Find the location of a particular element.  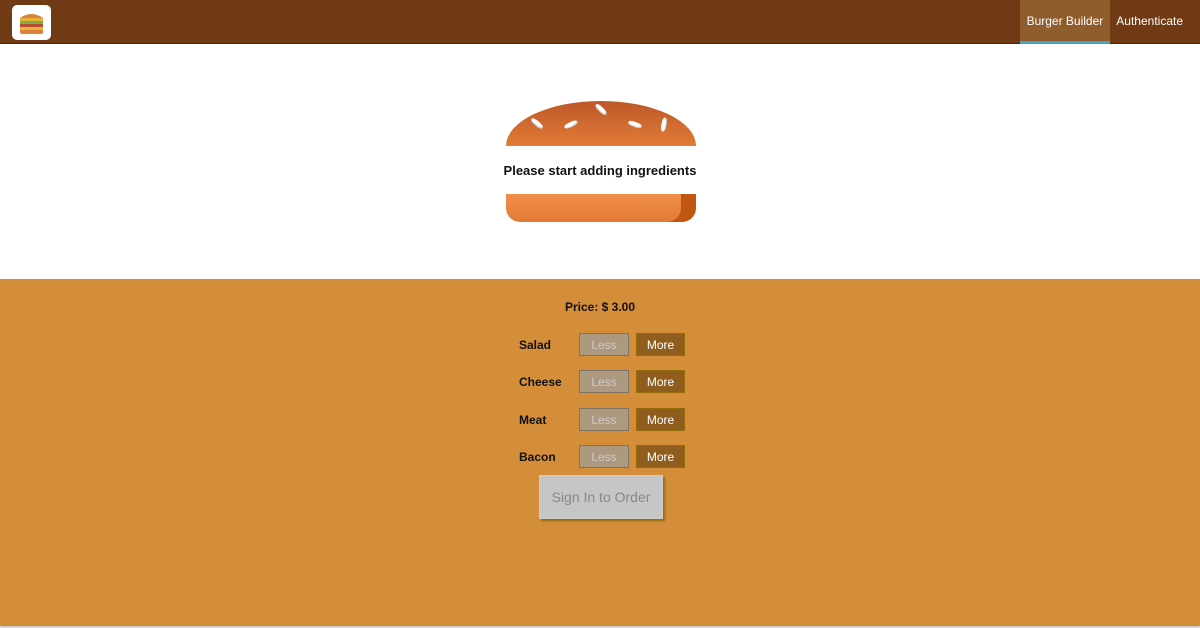

burger-logo is located at coordinates (31, 22).